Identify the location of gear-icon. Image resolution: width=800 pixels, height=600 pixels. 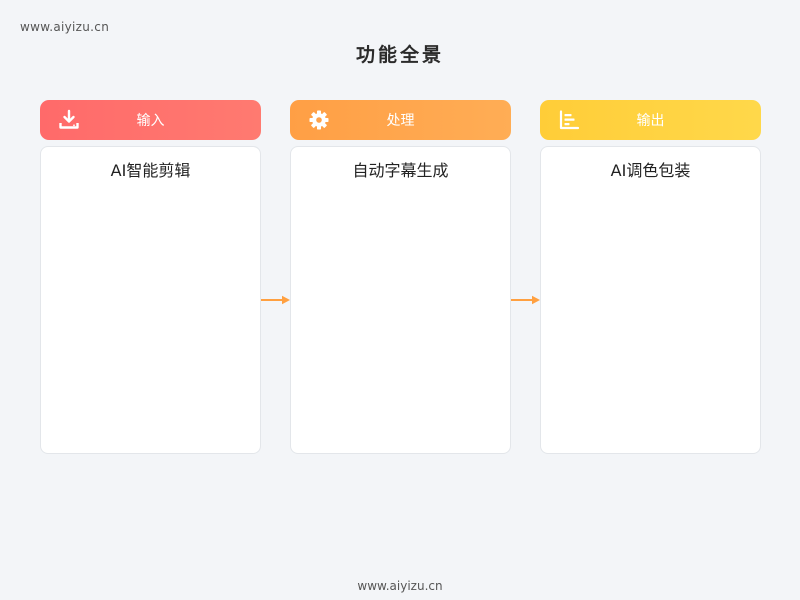
(319, 120).